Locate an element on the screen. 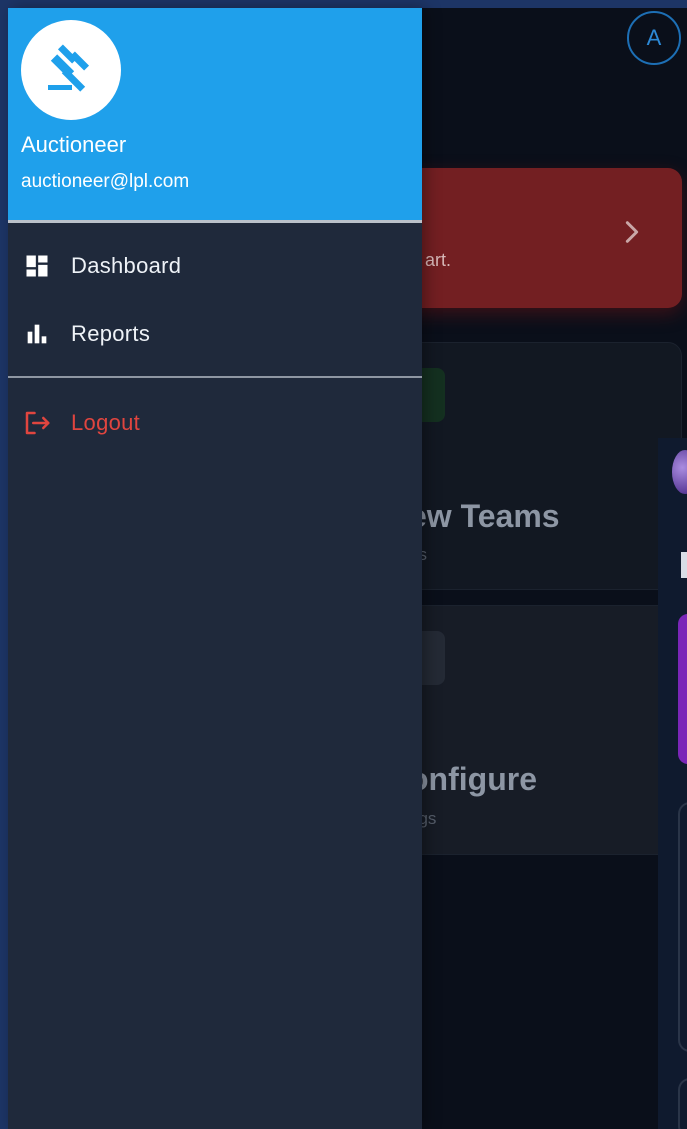  menu-divider is located at coordinates (215, 377).